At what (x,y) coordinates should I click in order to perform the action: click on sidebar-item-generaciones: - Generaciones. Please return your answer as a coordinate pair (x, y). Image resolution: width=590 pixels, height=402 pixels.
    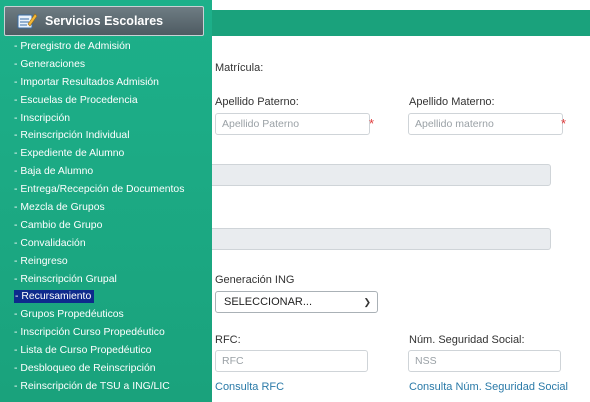
    Looking at the image, I should click on (106, 65).